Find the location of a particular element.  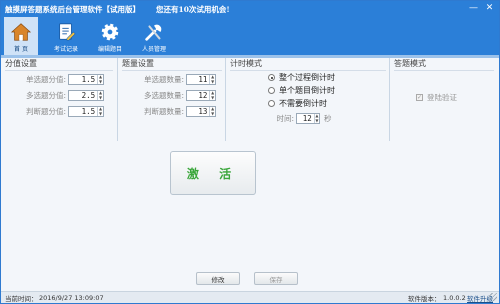

tools-icon is located at coordinates (153, 32).